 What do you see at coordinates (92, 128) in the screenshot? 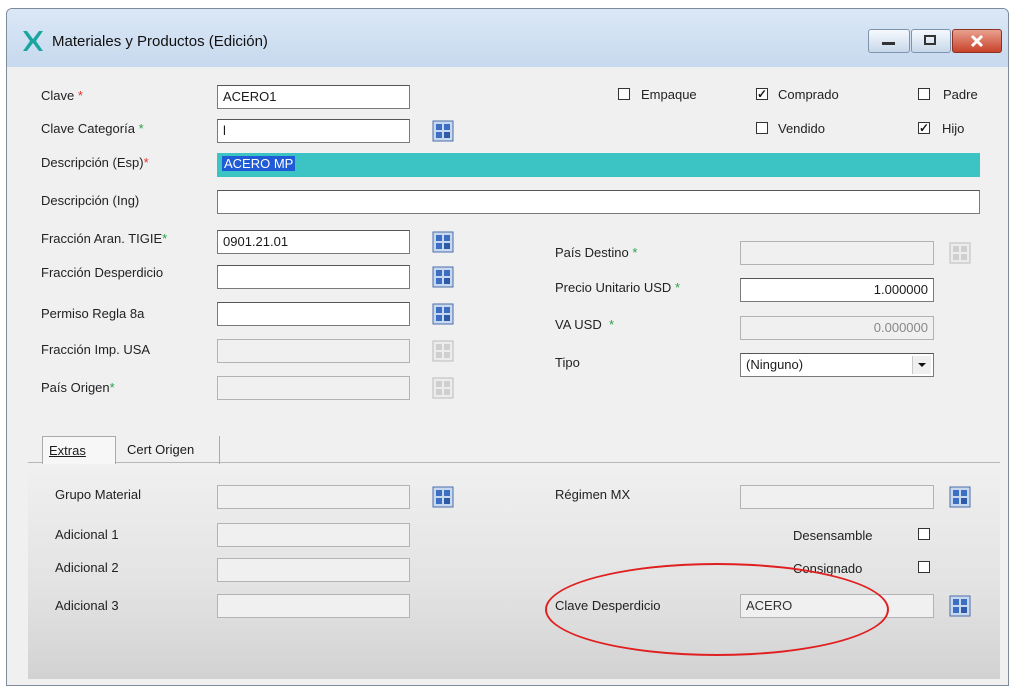
I see `clave-categoria-label: Clave Categoría *` at bounding box center [92, 128].